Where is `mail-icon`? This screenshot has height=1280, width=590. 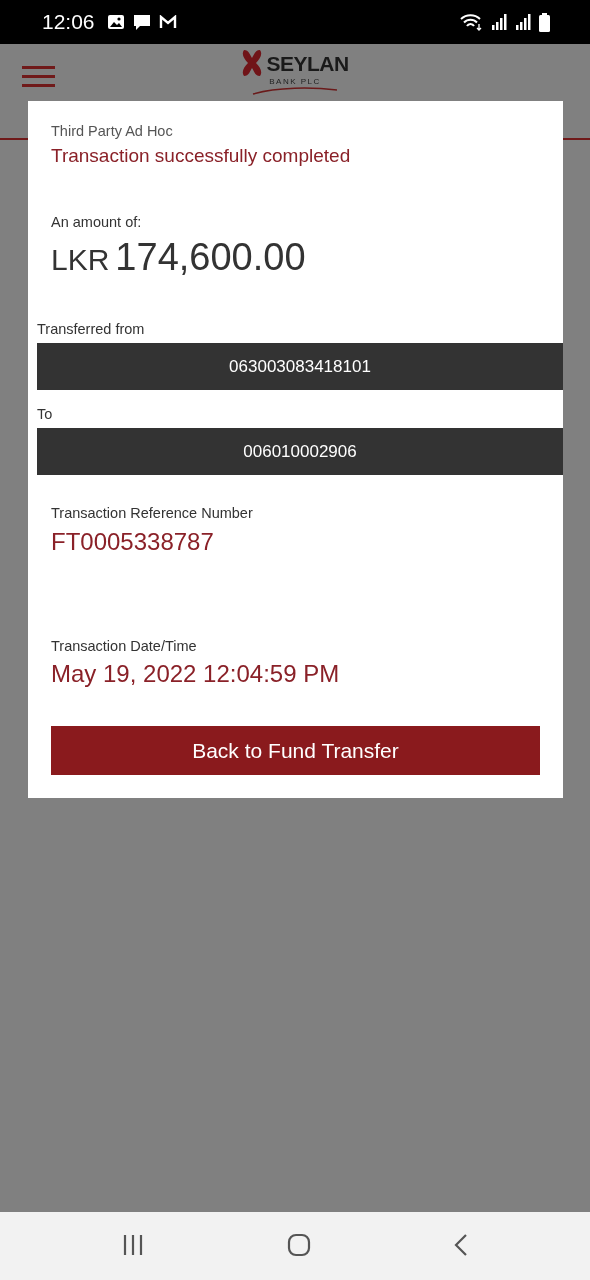
mail-icon is located at coordinates (167, 22).